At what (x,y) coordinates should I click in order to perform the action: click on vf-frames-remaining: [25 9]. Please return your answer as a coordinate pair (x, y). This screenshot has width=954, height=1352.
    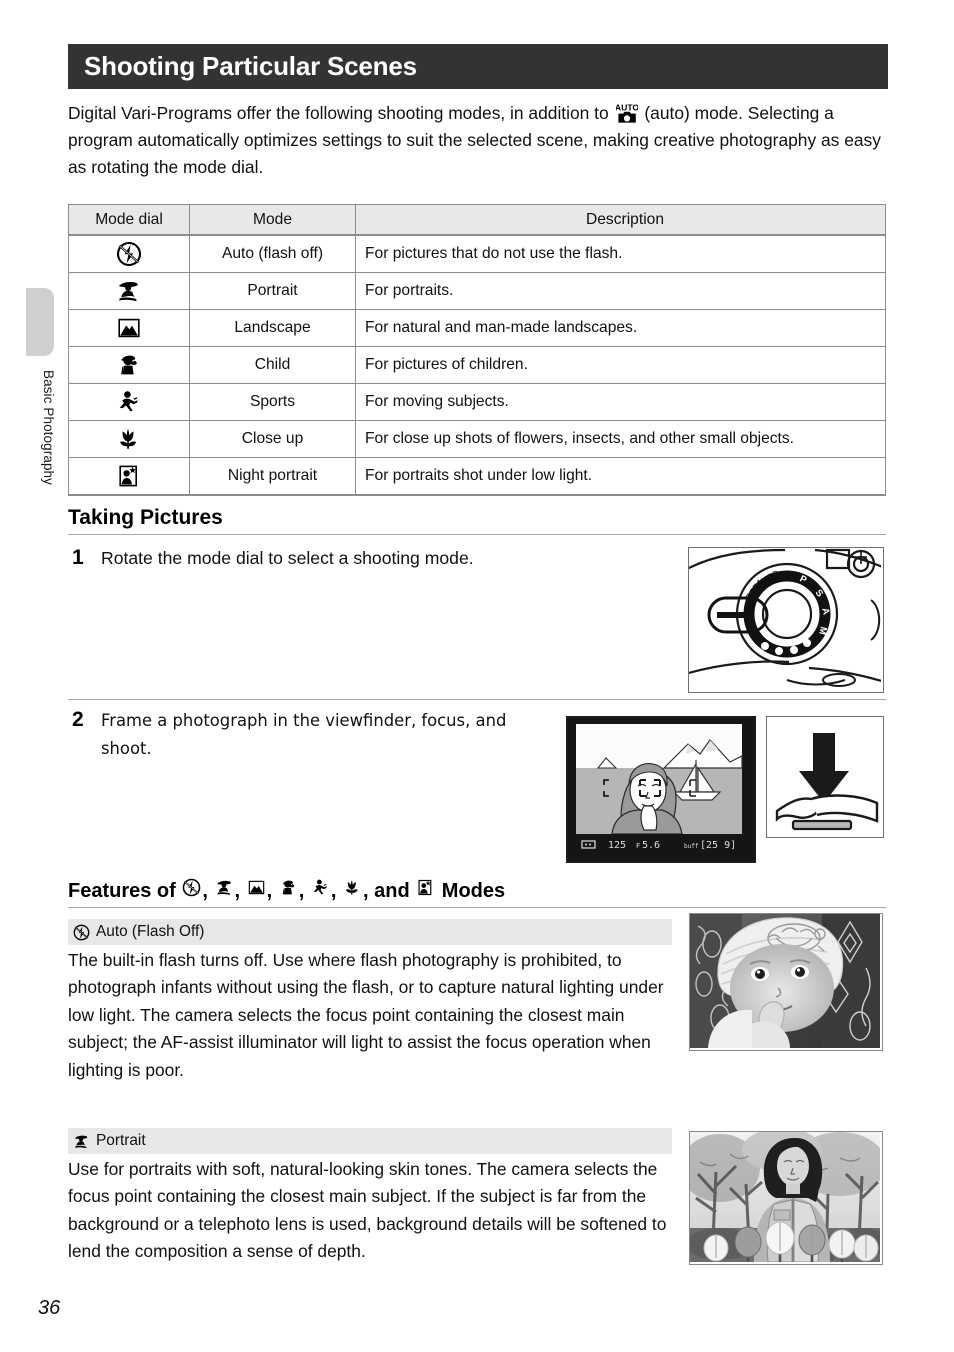
    Looking at the image, I should click on (718, 845).